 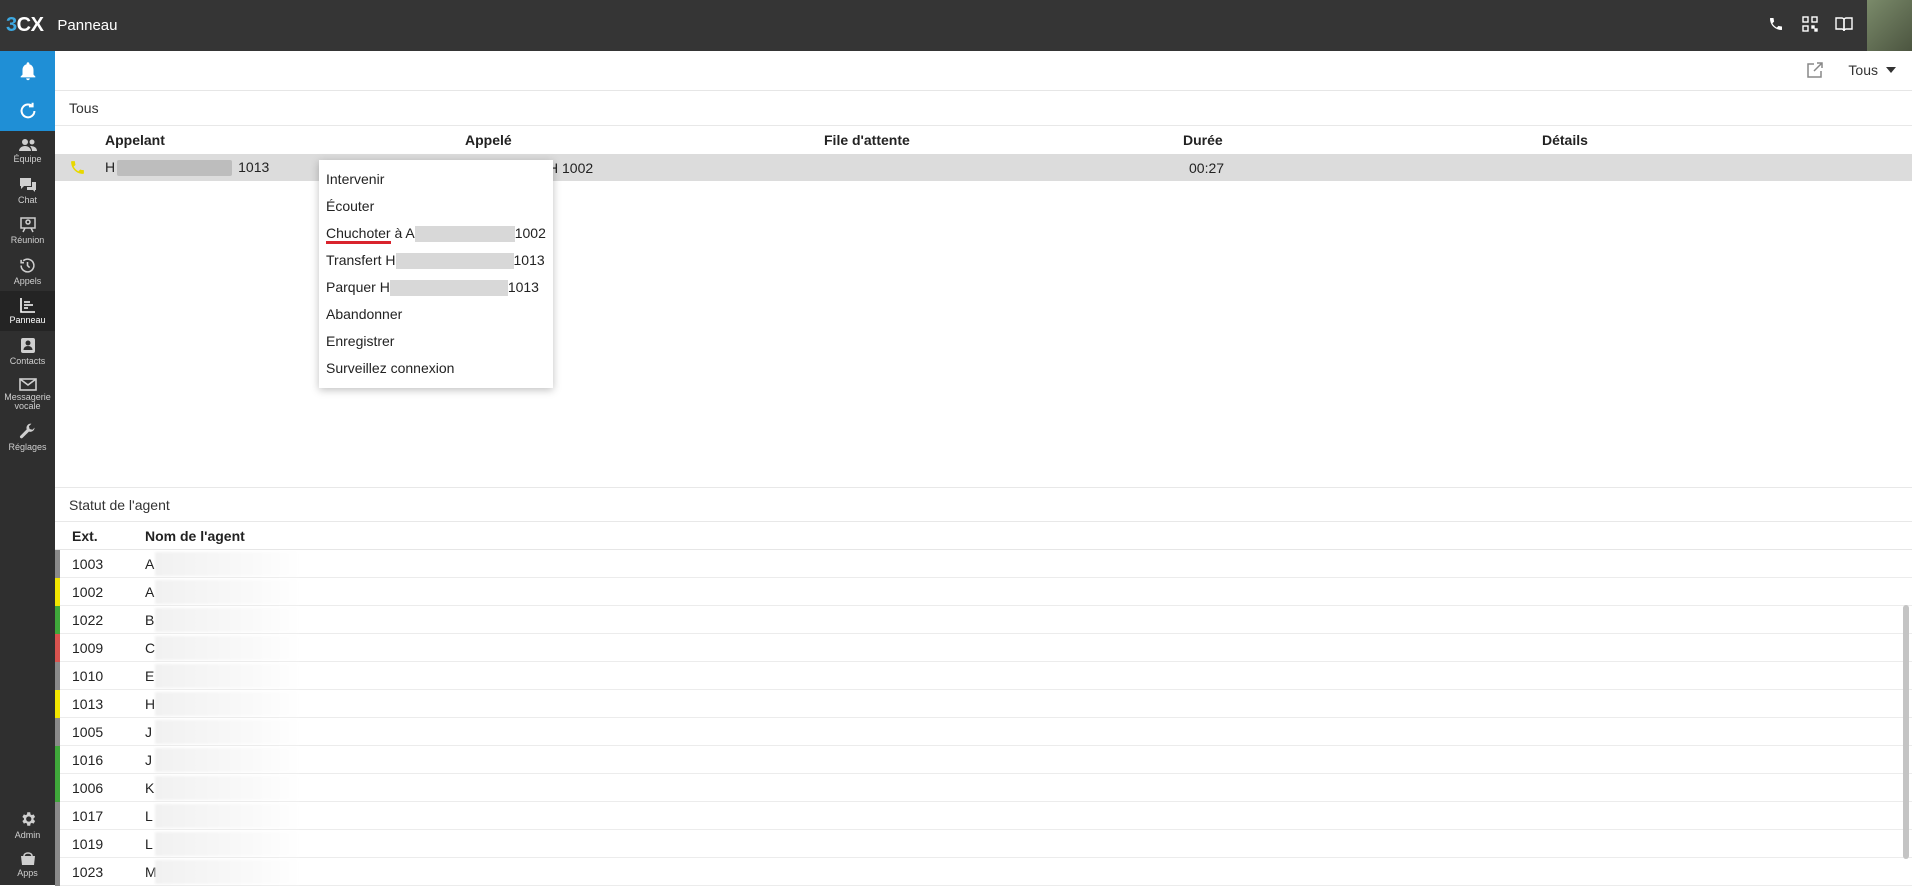 What do you see at coordinates (436, 179) in the screenshot?
I see `menu-item-intervenir: Intervenir` at bounding box center [436, 179].